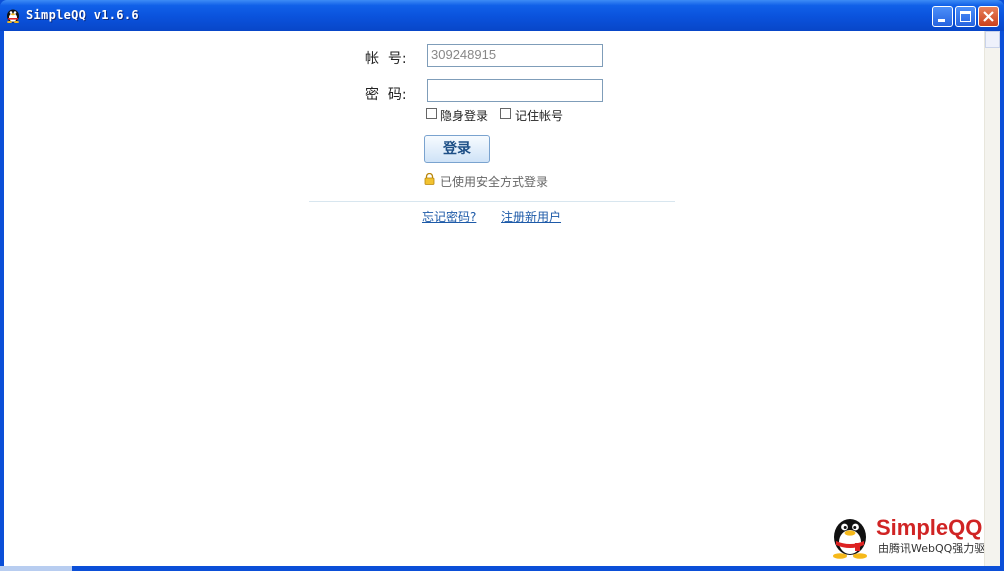  What do you see at coordinates (13, 16) in the screenshot?
I see `qq-penguin-icon` at bounding box center [13, 16].